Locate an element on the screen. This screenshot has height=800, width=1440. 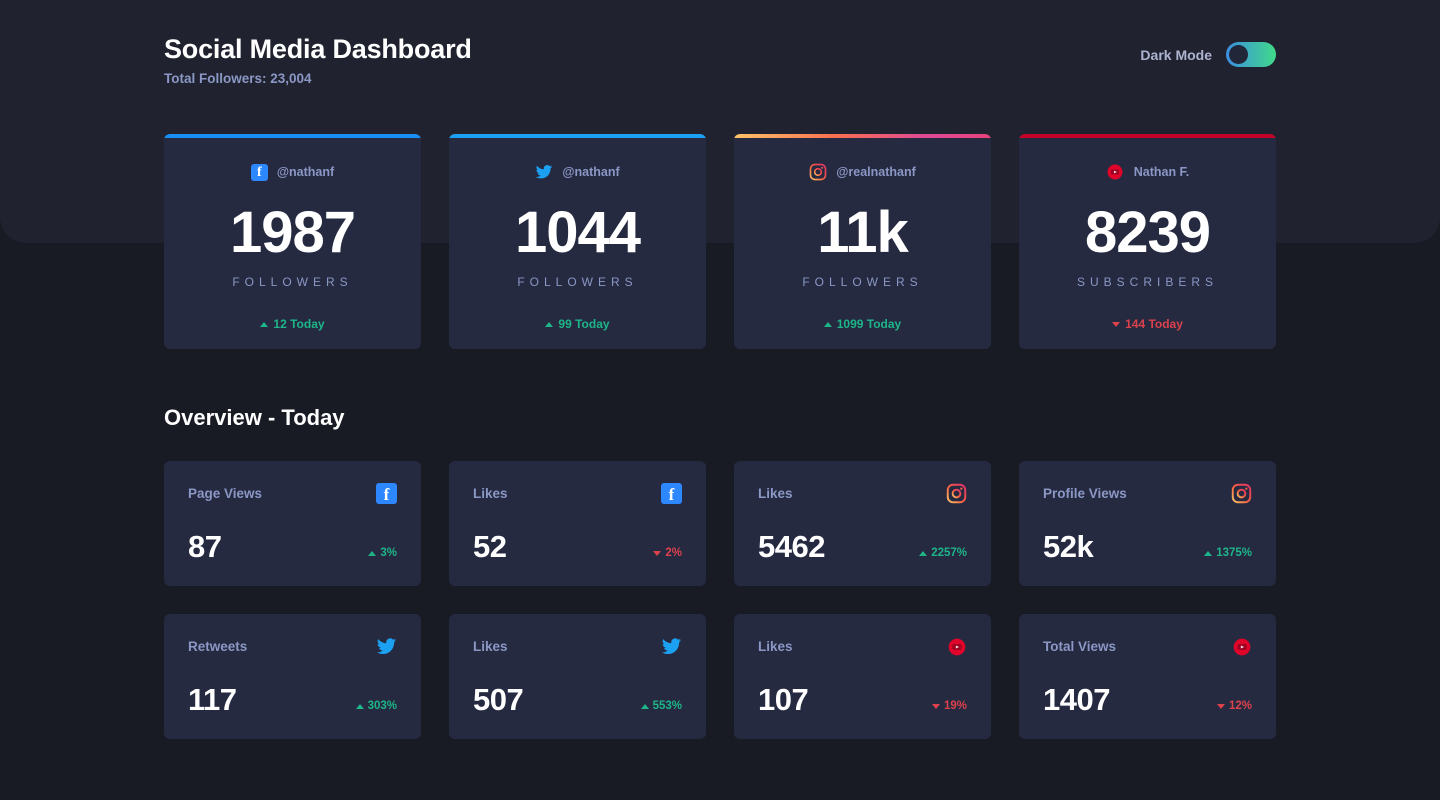
stat-card-facebook: f @nathanf 1987 Followers 12 Today is located at coordinates (292, 241).